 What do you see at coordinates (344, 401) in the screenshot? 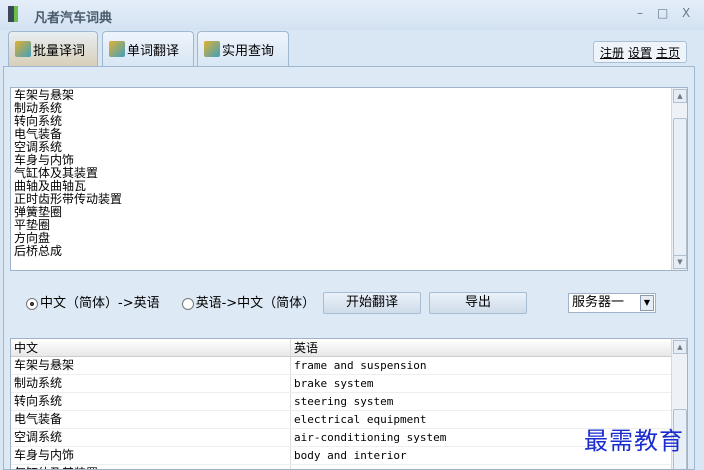
I see `cell-english: steering system` at bounding box center [344, 401].